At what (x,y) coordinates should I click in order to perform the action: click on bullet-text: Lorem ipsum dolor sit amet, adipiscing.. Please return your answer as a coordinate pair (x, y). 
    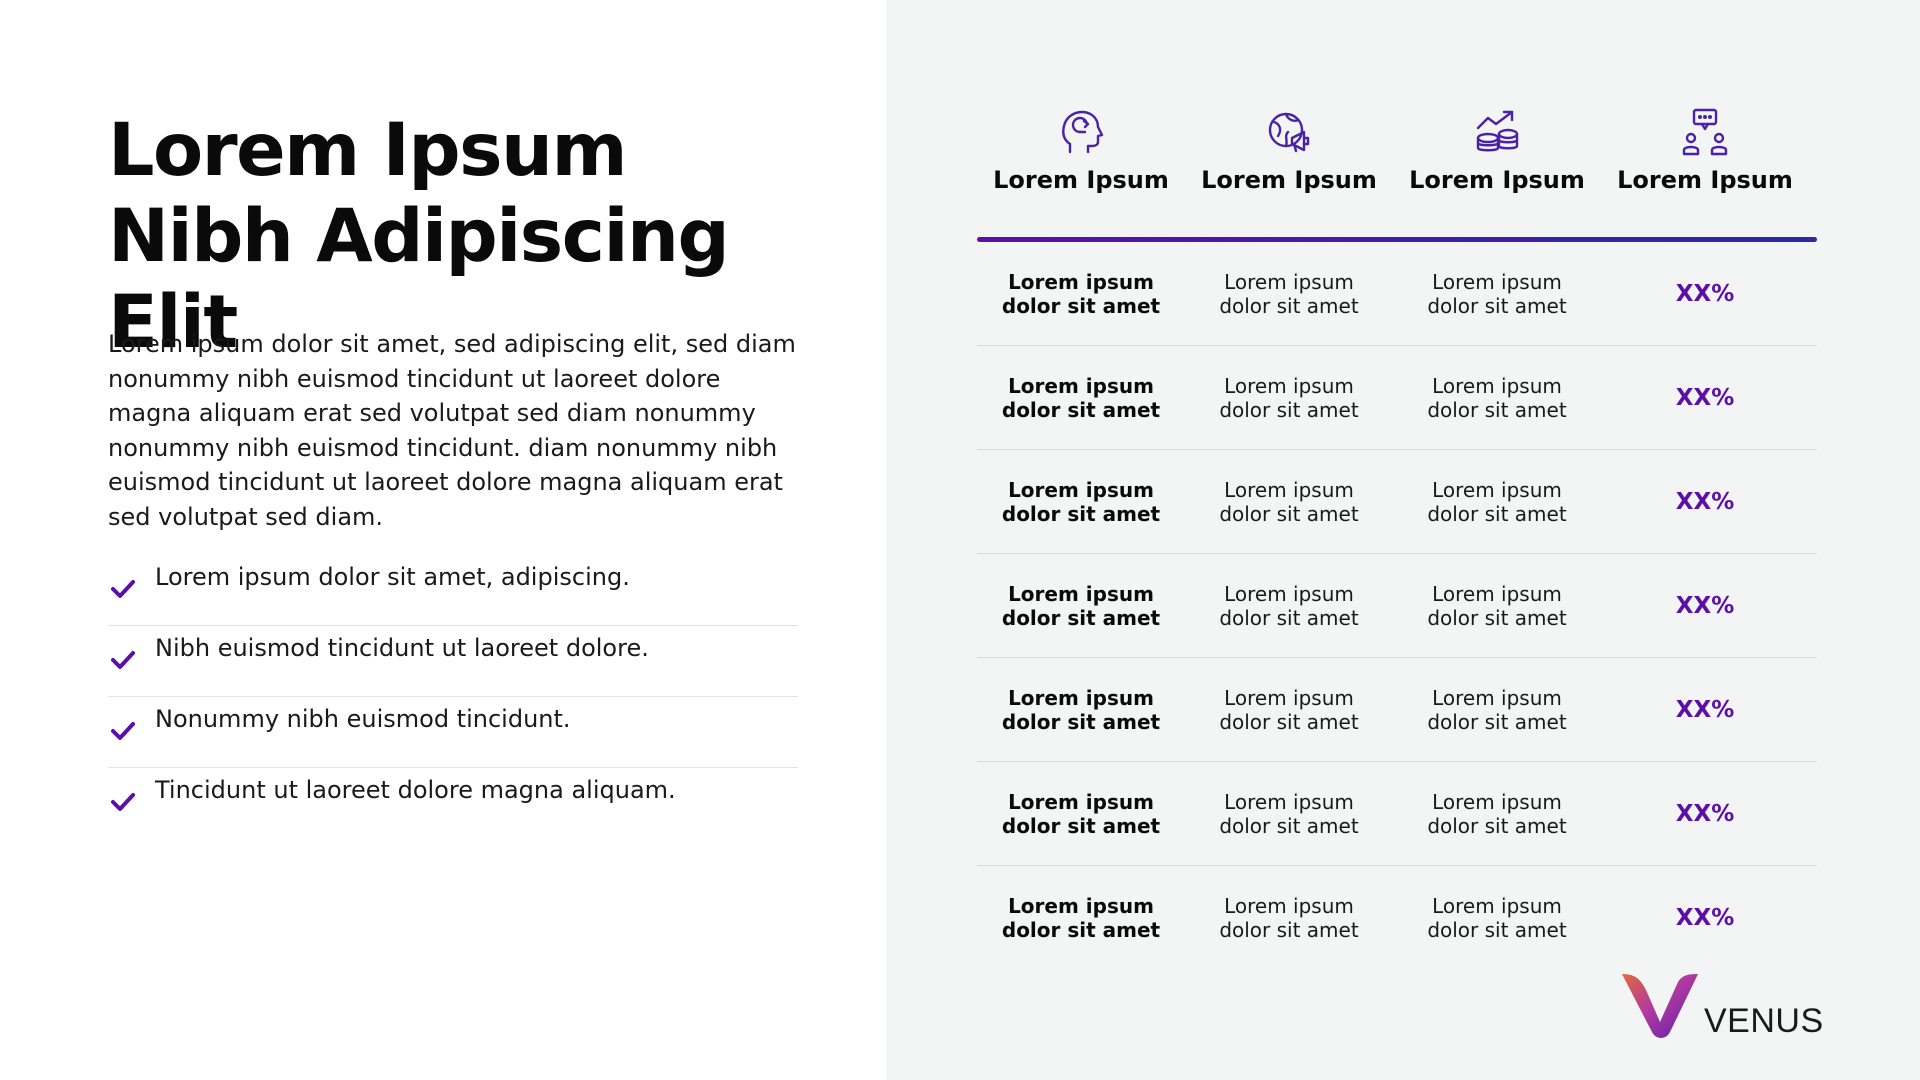
    Looking at the image, I should click on (392, 577).